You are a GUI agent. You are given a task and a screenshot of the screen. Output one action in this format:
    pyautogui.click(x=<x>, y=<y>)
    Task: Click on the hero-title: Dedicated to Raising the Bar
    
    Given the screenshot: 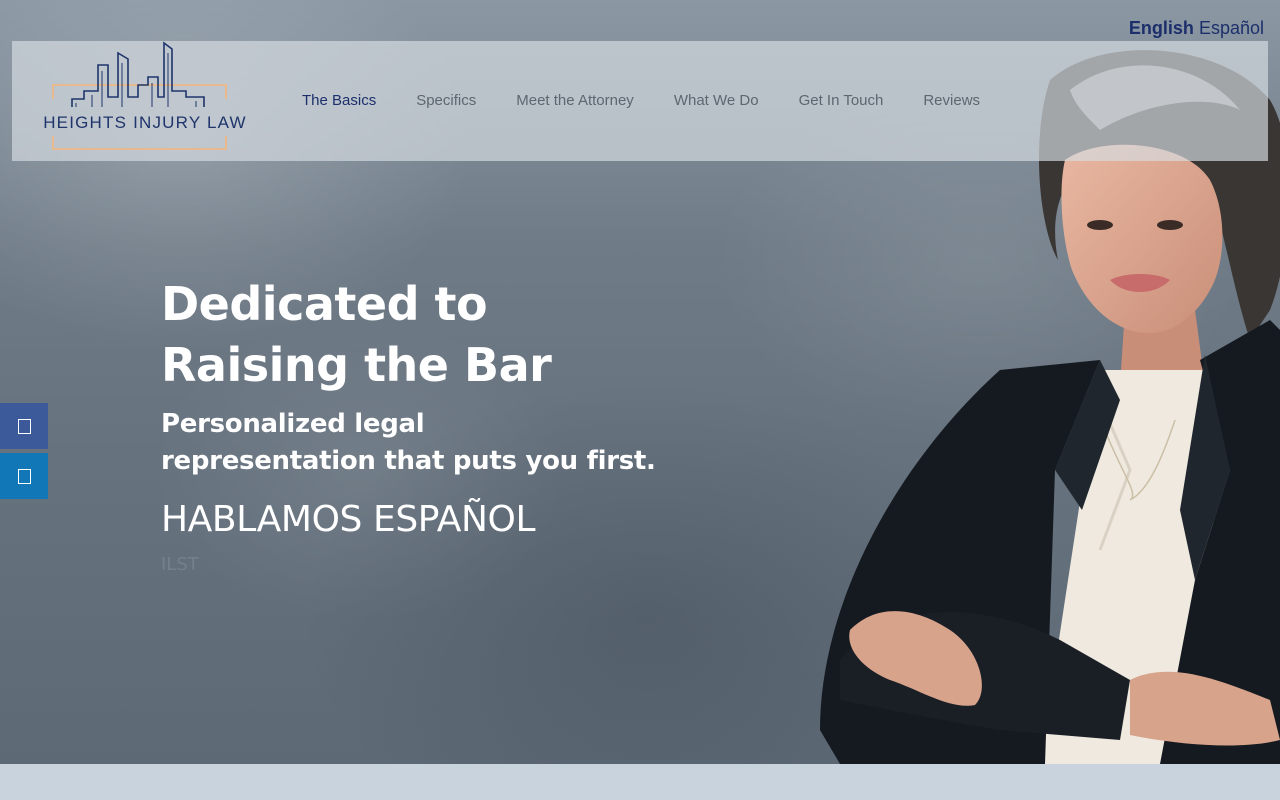 What is the action you would take?
    pyautogui.click(x=421, y=335)
    